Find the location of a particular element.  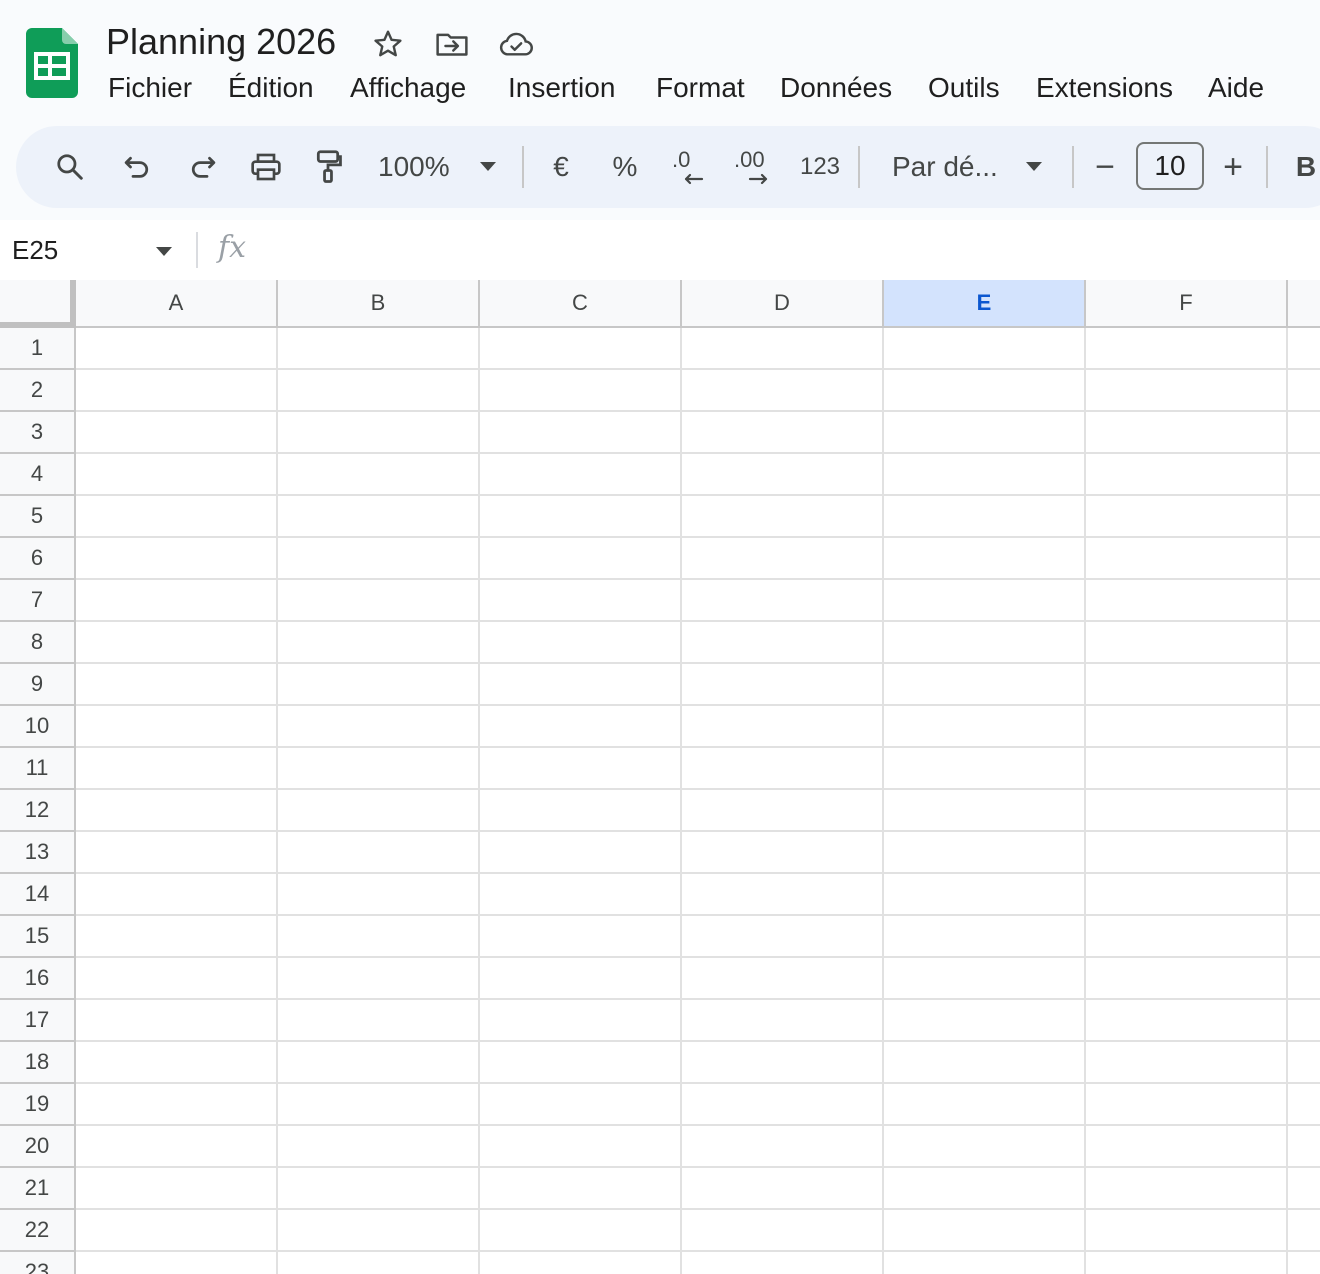

bold-button: B is located at coordinates (1306, 167).